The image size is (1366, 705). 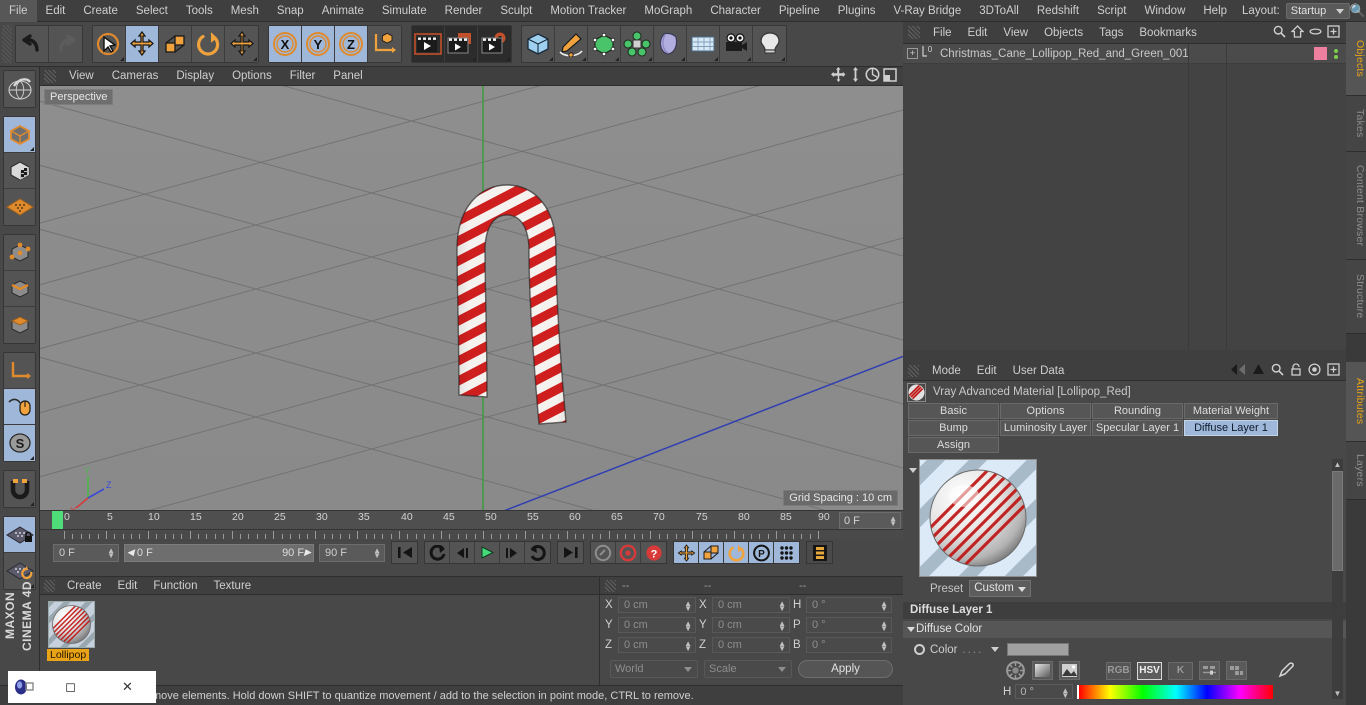 I want to click on menu-item-snap: Snap, so click(x=290, y=11).